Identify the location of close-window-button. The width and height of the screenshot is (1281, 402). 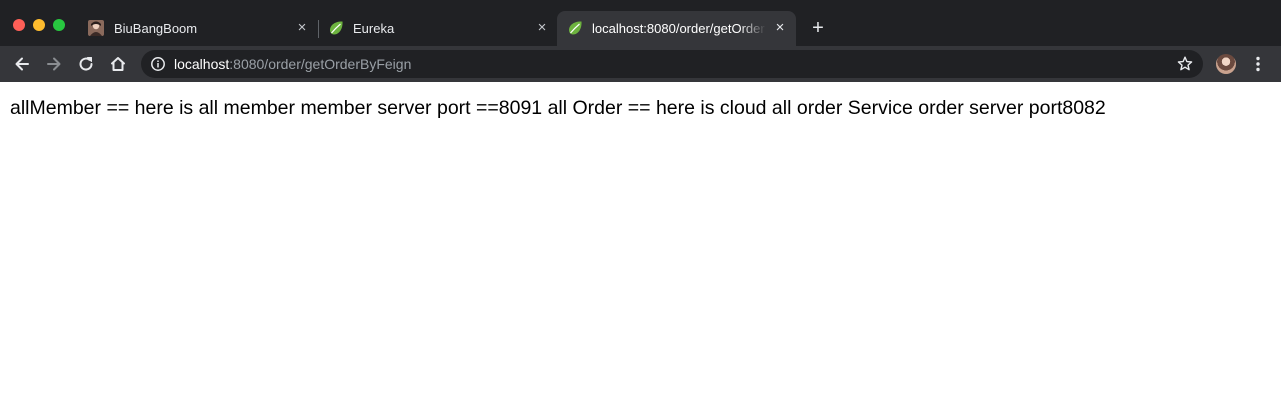
(19, 25).